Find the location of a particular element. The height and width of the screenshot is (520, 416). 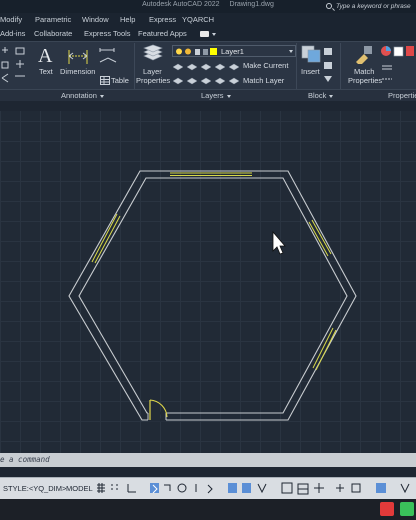

ribbon-tab-overflow-button is located at coordinates (208, 34).